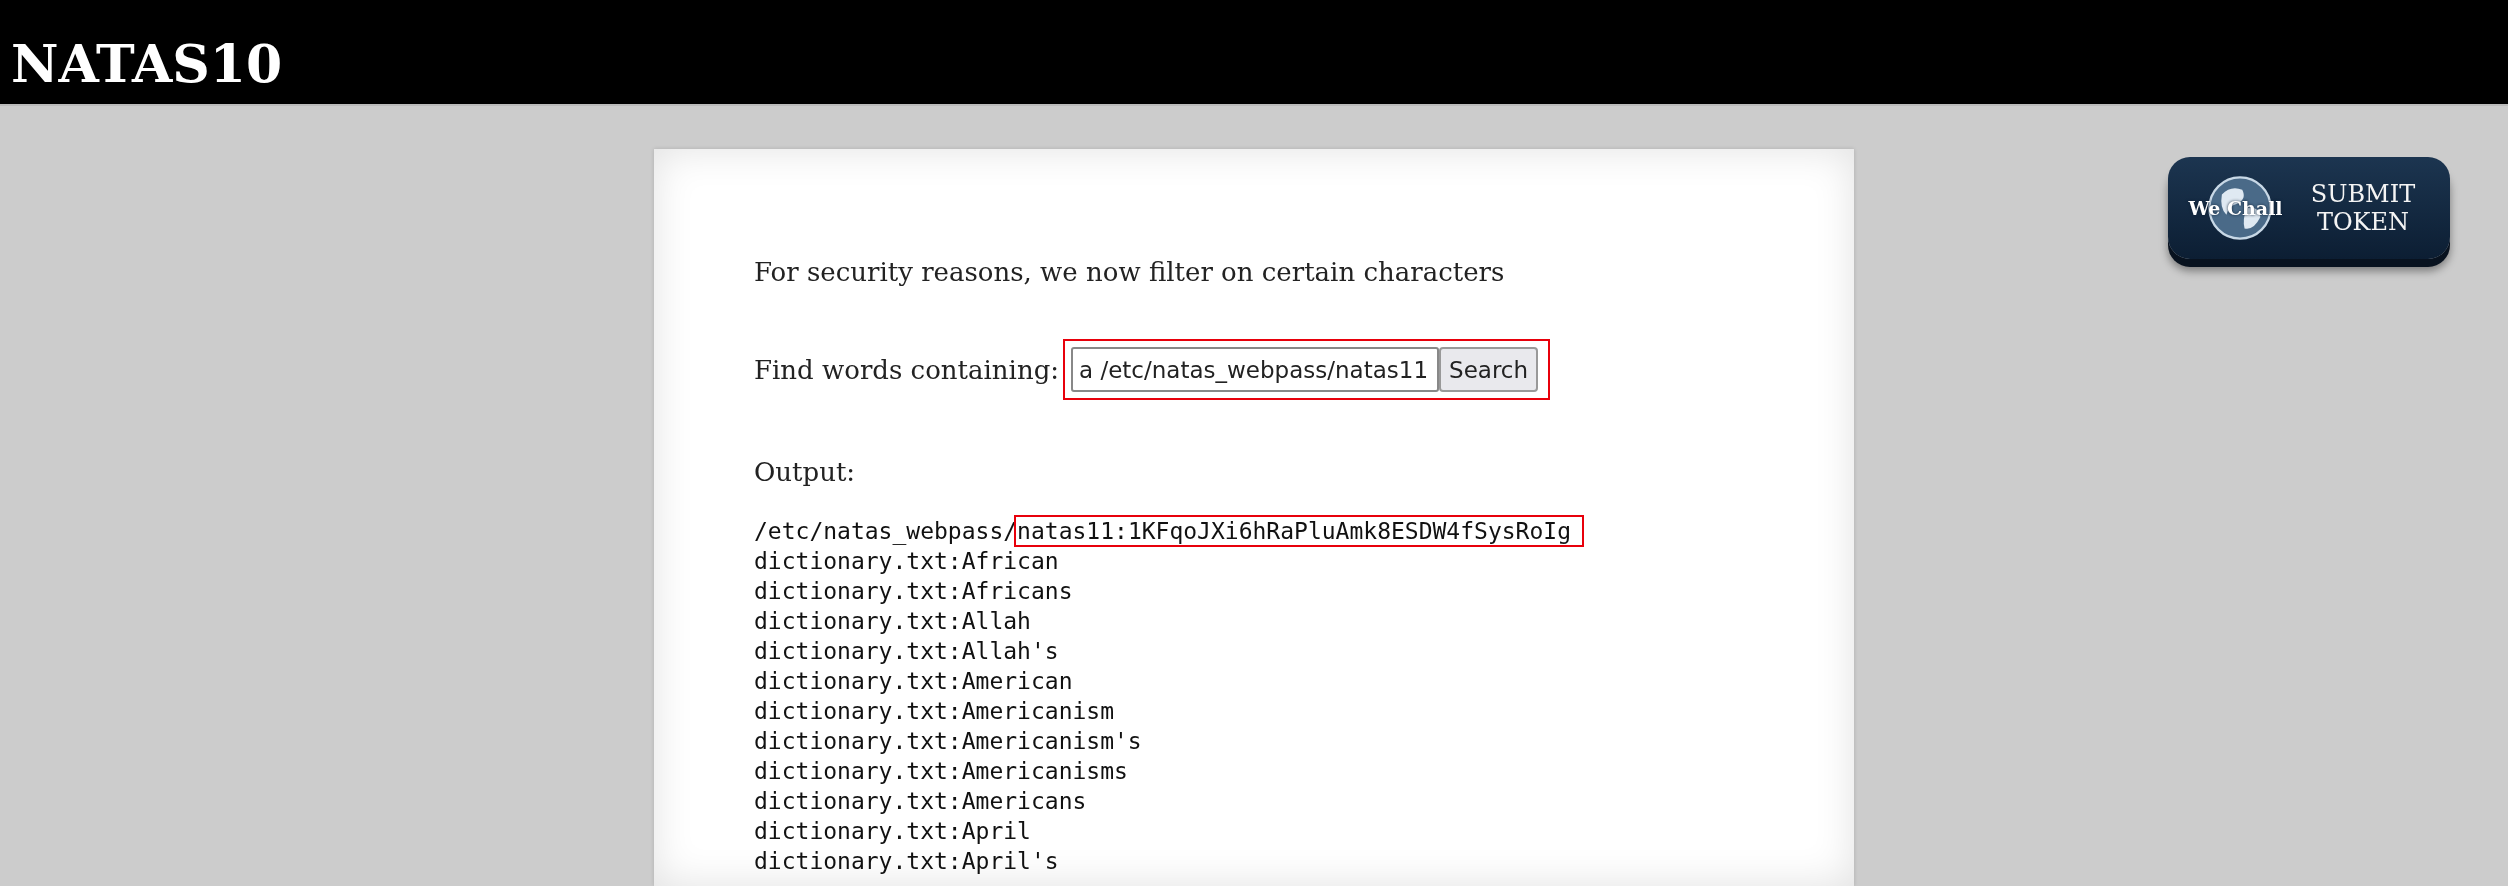  What do you see at coordinates (948, 741) in the screenshot?
I see `output-line: dictionary.txt:Americanism's` at bounding box center [948, 741].